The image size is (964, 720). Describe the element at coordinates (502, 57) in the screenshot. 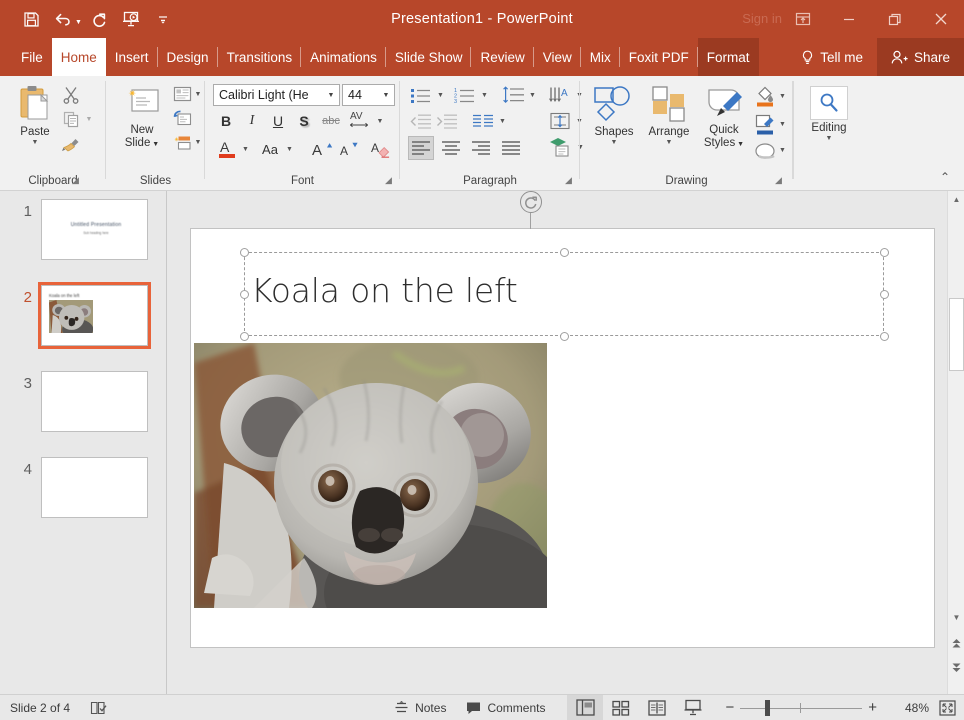

I see `ribbon-tab-review: Review` at that location.